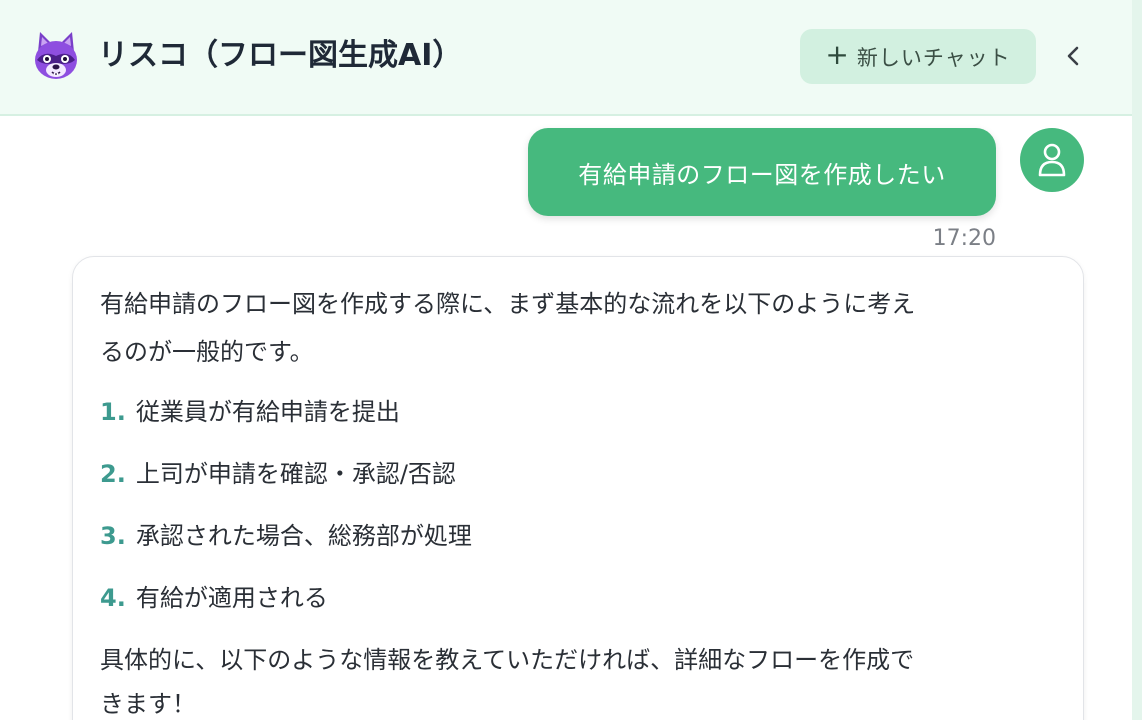 This screenshot has height=720, width=1142. I want to click on raccoon-mascot-icon, so click(56, 56).